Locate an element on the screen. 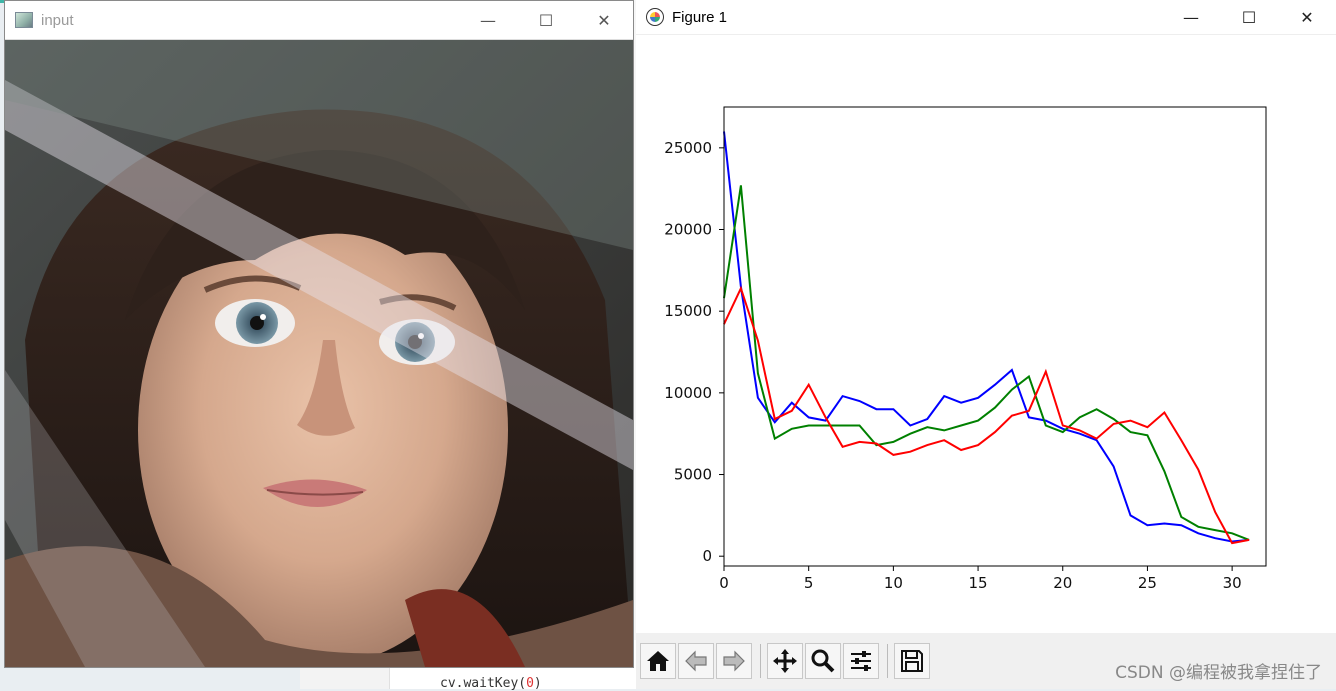  back-arrow-icon is located at coordinates (696, 661).